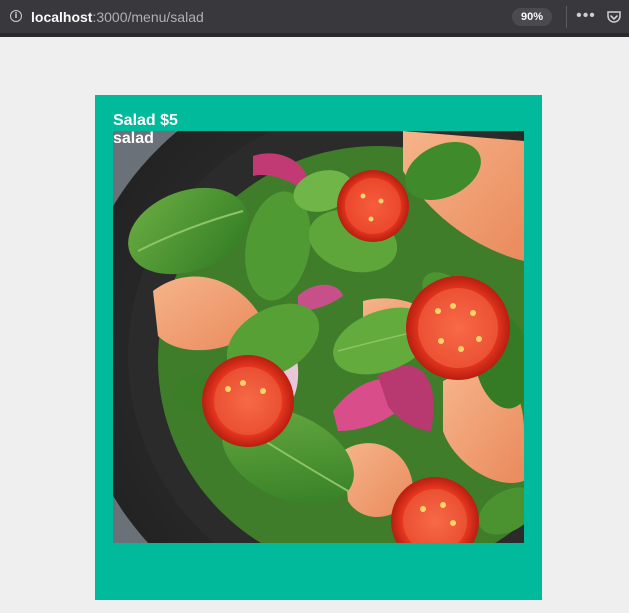 The width and height of the screenshot is (629, 613). What do you see at coordinates (314, 35) in the screenshot?
I see `toolbar-bottom-border` at bounding box center [314, 35].